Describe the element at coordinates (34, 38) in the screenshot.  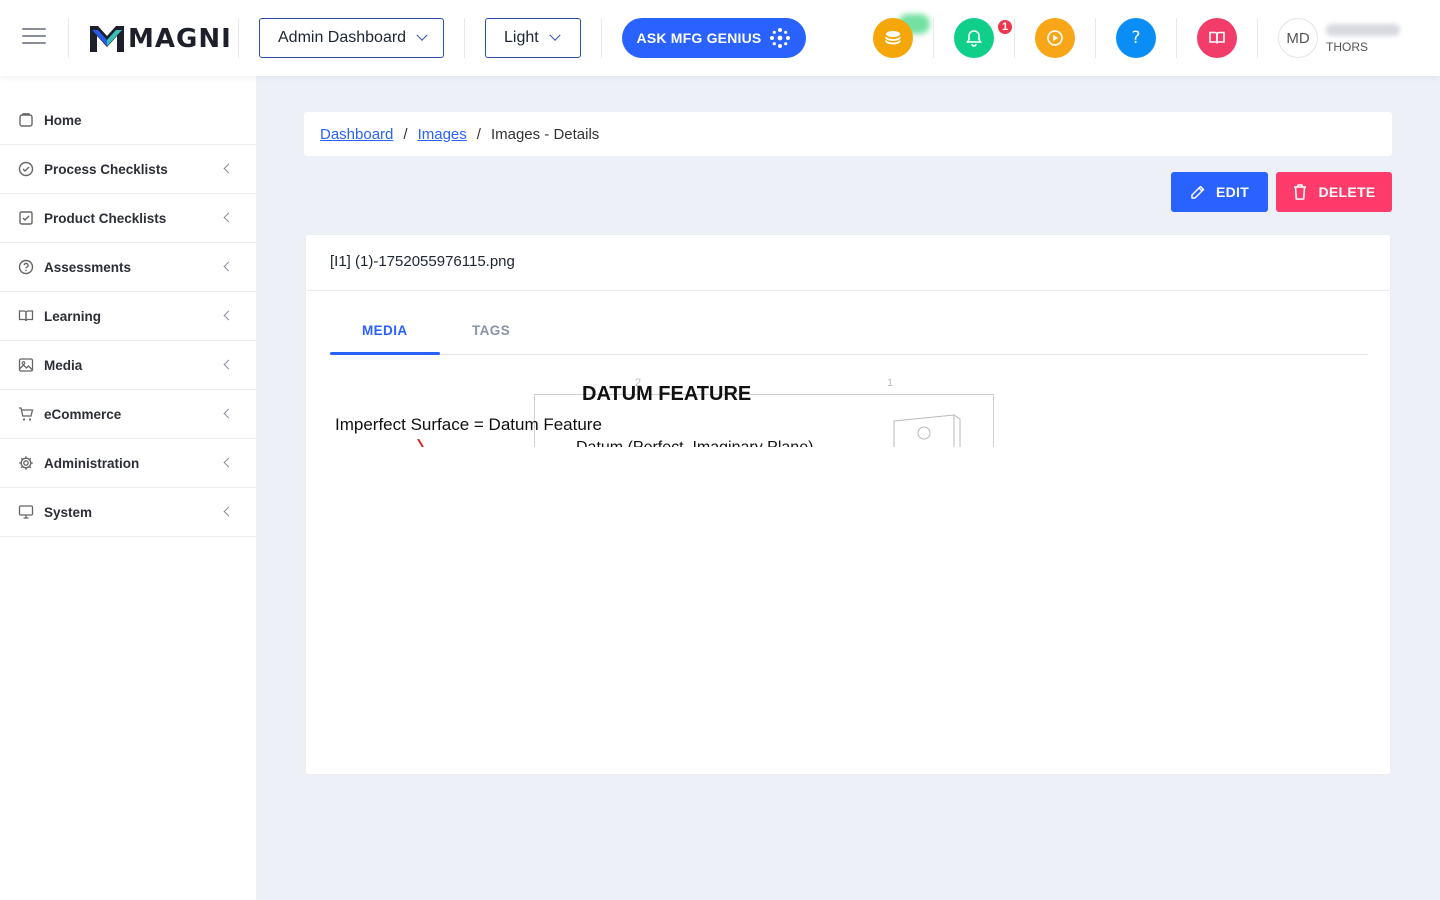
I see `menu-toggle-icon` at that location.